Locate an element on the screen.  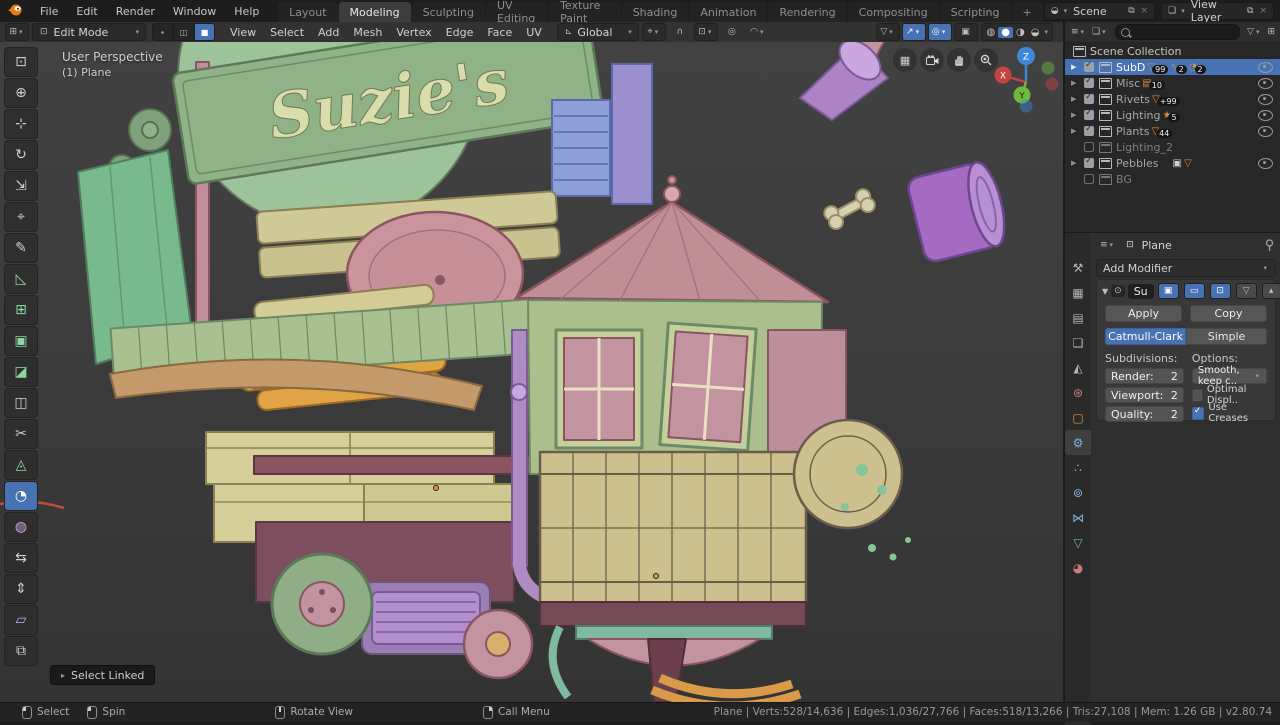
tool-smooth: ◍ is located at coordinates (21, 527).